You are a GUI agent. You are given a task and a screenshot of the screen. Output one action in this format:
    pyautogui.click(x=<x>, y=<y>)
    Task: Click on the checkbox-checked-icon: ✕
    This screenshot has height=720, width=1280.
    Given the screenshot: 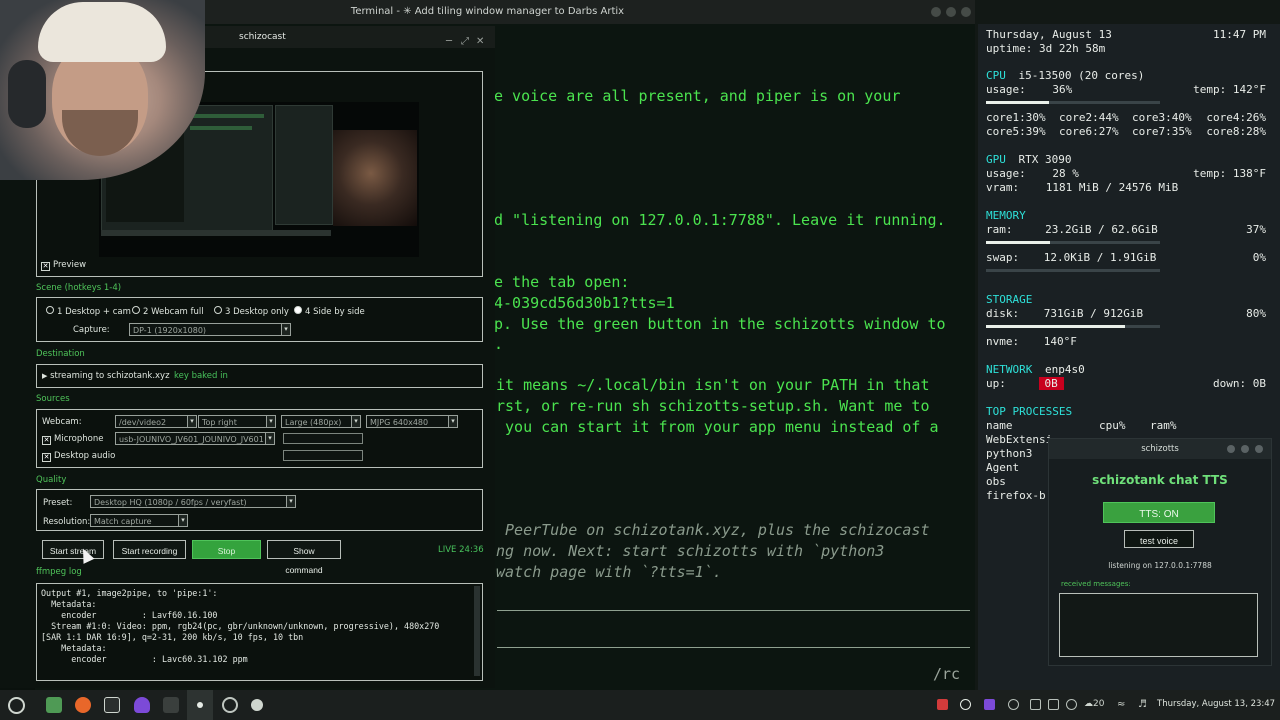 What is the action you would take?
    pyautogui.click(x=46, y=440)
    